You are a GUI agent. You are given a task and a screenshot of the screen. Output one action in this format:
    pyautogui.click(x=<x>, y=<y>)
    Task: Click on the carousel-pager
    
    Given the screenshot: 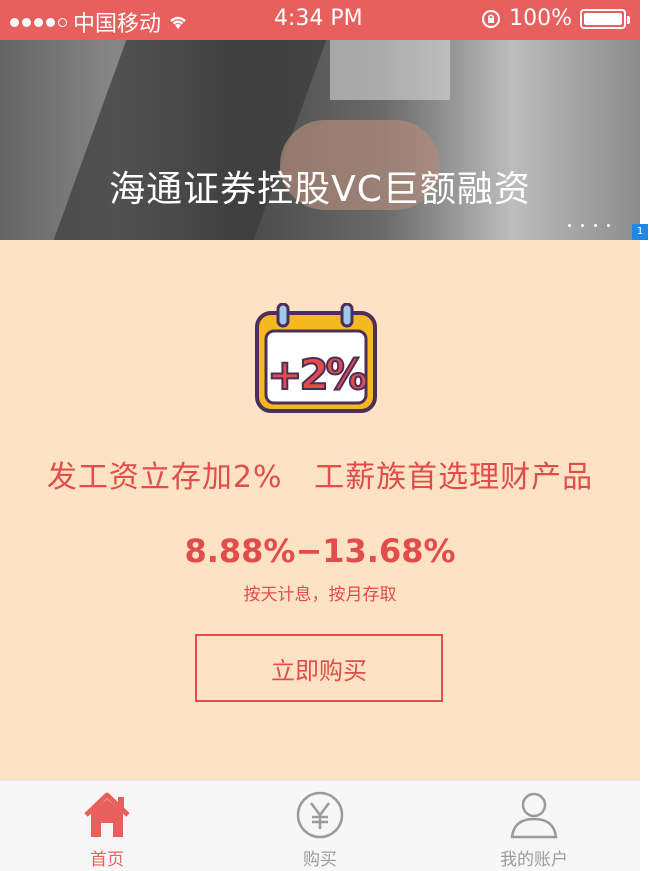 What is the action you would take?
    pyautogui.click(x=589, y=225)
    